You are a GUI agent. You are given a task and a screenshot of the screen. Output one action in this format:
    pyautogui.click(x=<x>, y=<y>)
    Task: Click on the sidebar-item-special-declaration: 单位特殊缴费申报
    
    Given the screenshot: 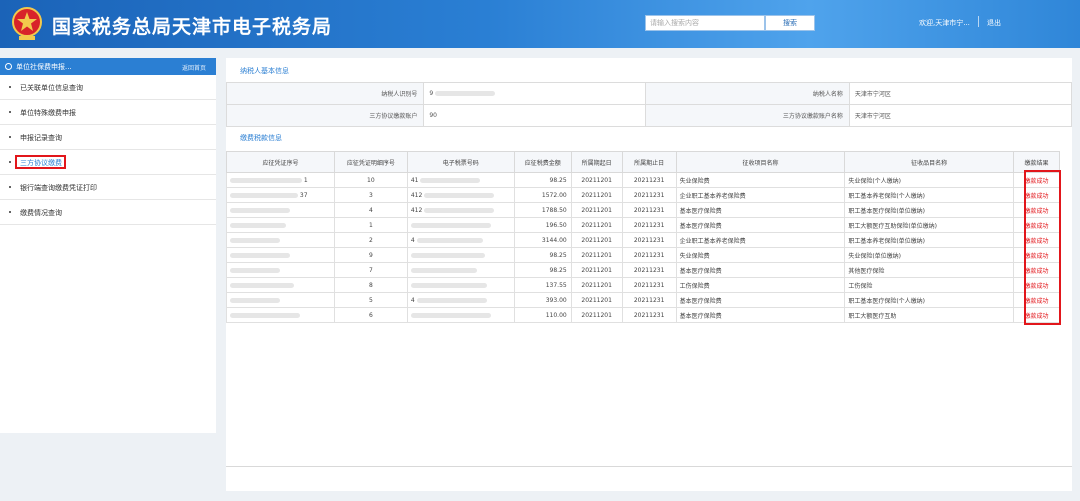 What is the action you would take?
    pyautogui.click(x=108, y=112)
    